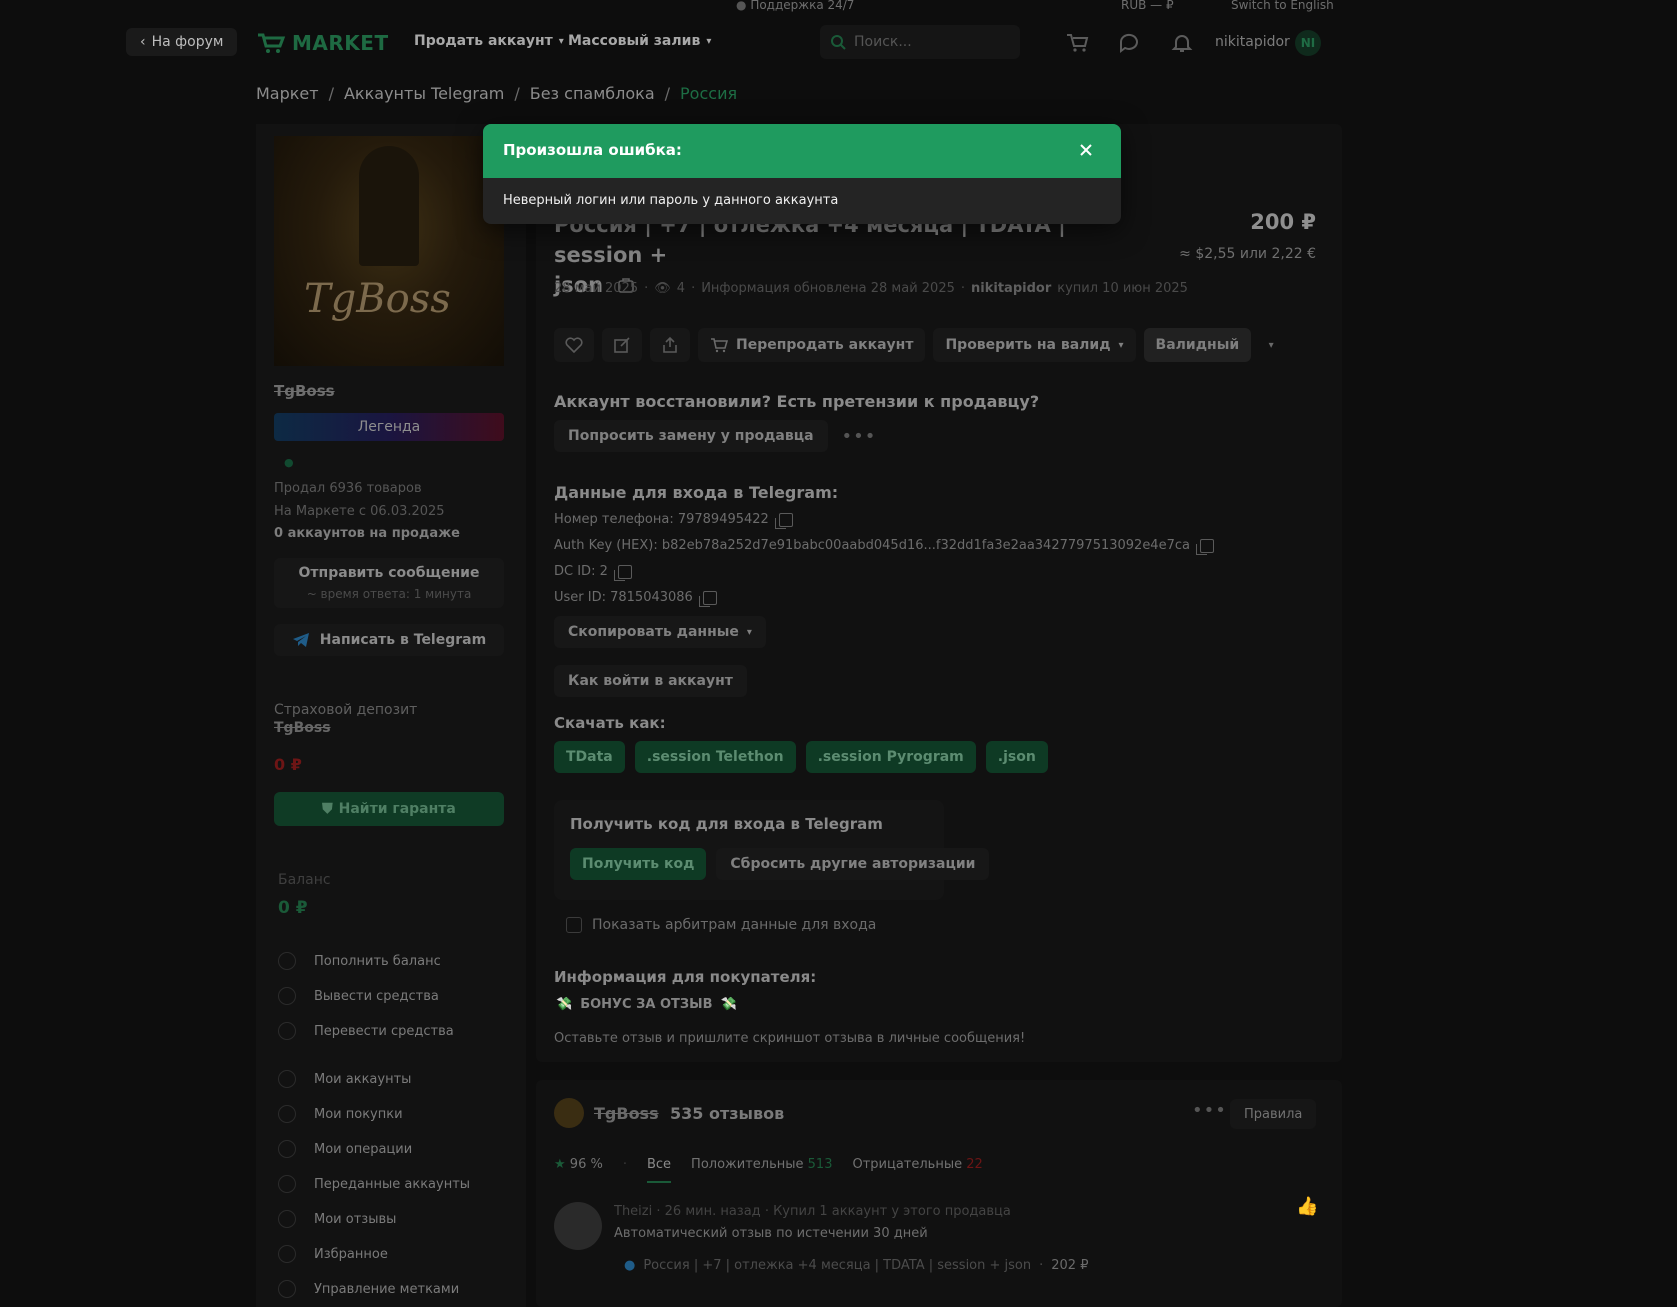 The width and height of the screenshot is (1677, 1307). What do you see at coordinates (592, 93) in the screenshot?
I see `breadcrumb-no-spamblock: Без спамблока` at bounding box center [592, 93].